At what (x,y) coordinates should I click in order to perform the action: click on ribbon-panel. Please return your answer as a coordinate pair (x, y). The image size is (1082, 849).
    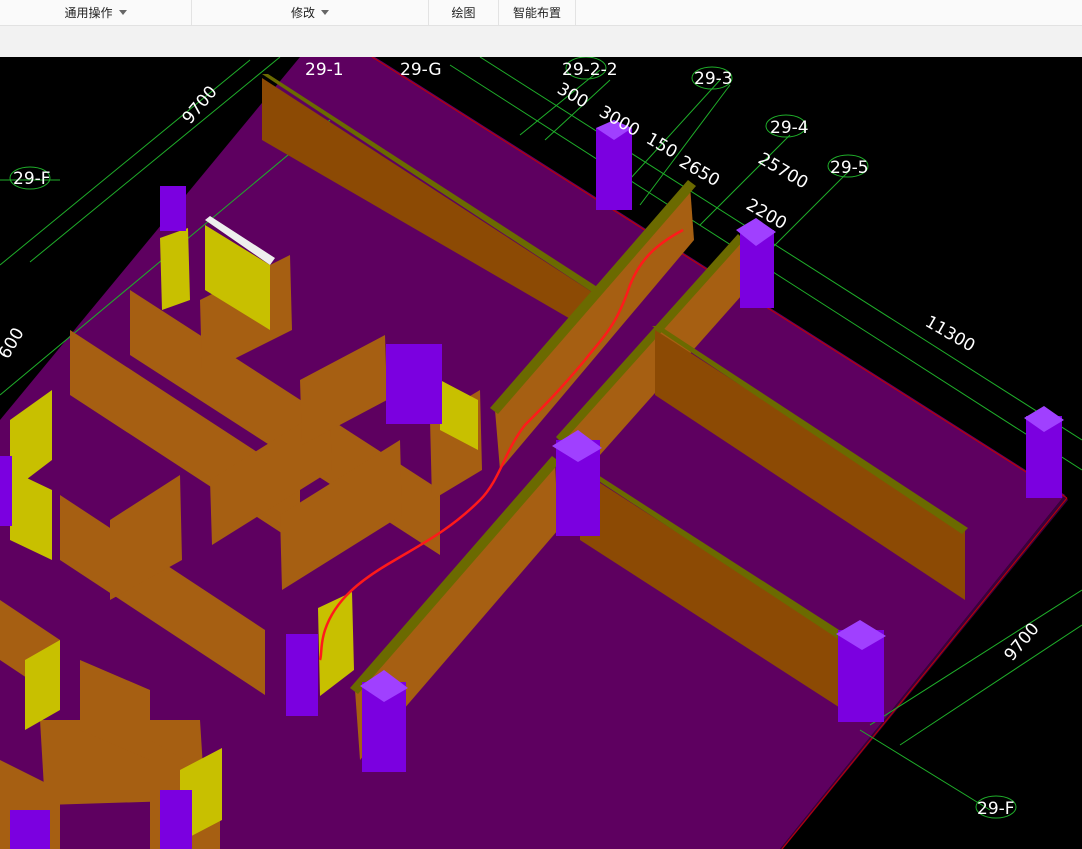
    Looking at the image, I should click on (541, 42).